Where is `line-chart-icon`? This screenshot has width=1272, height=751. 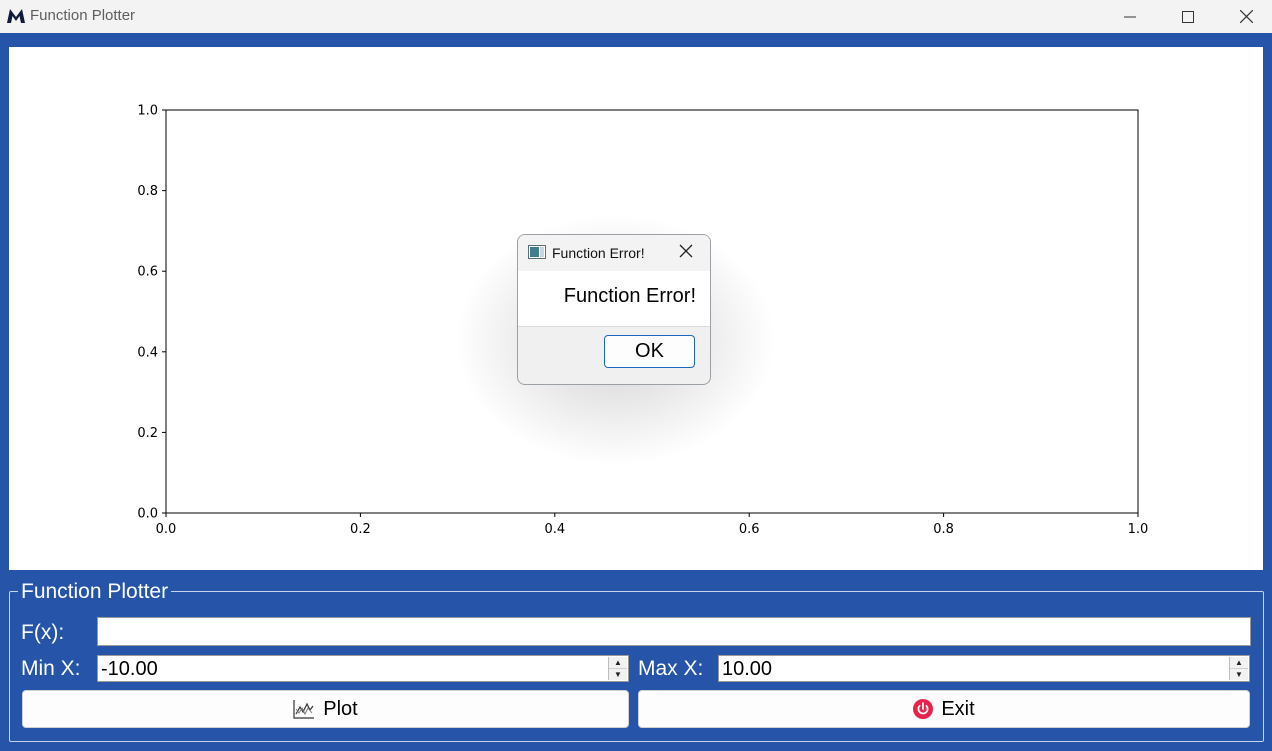 line-chart-icon is located at coordinates (304, 709).